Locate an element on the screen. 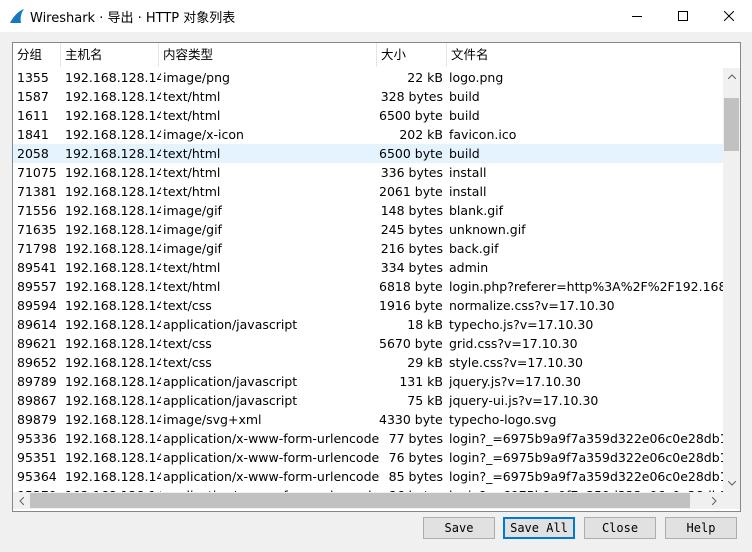 The width and height of the screenshot is (752, 552). row-filename: unknown.gif is located at coordinates (487, 229).